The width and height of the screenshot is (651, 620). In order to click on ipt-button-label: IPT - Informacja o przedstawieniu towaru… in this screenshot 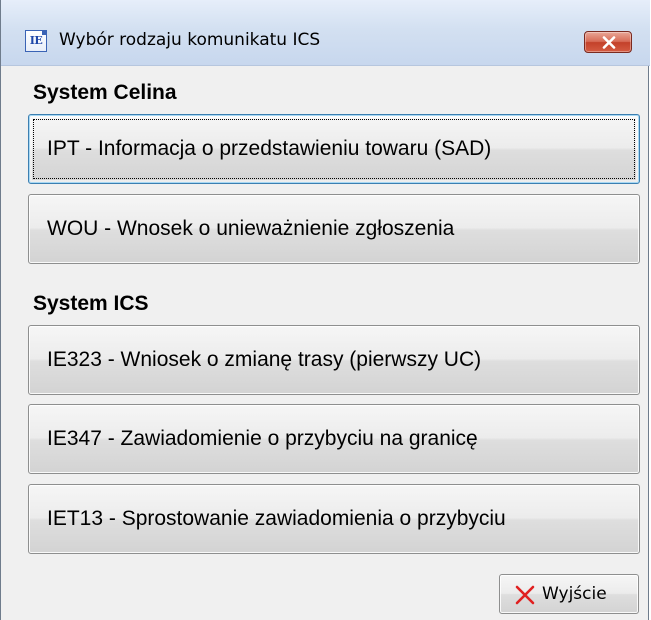, I will do `click(269, 148)`.